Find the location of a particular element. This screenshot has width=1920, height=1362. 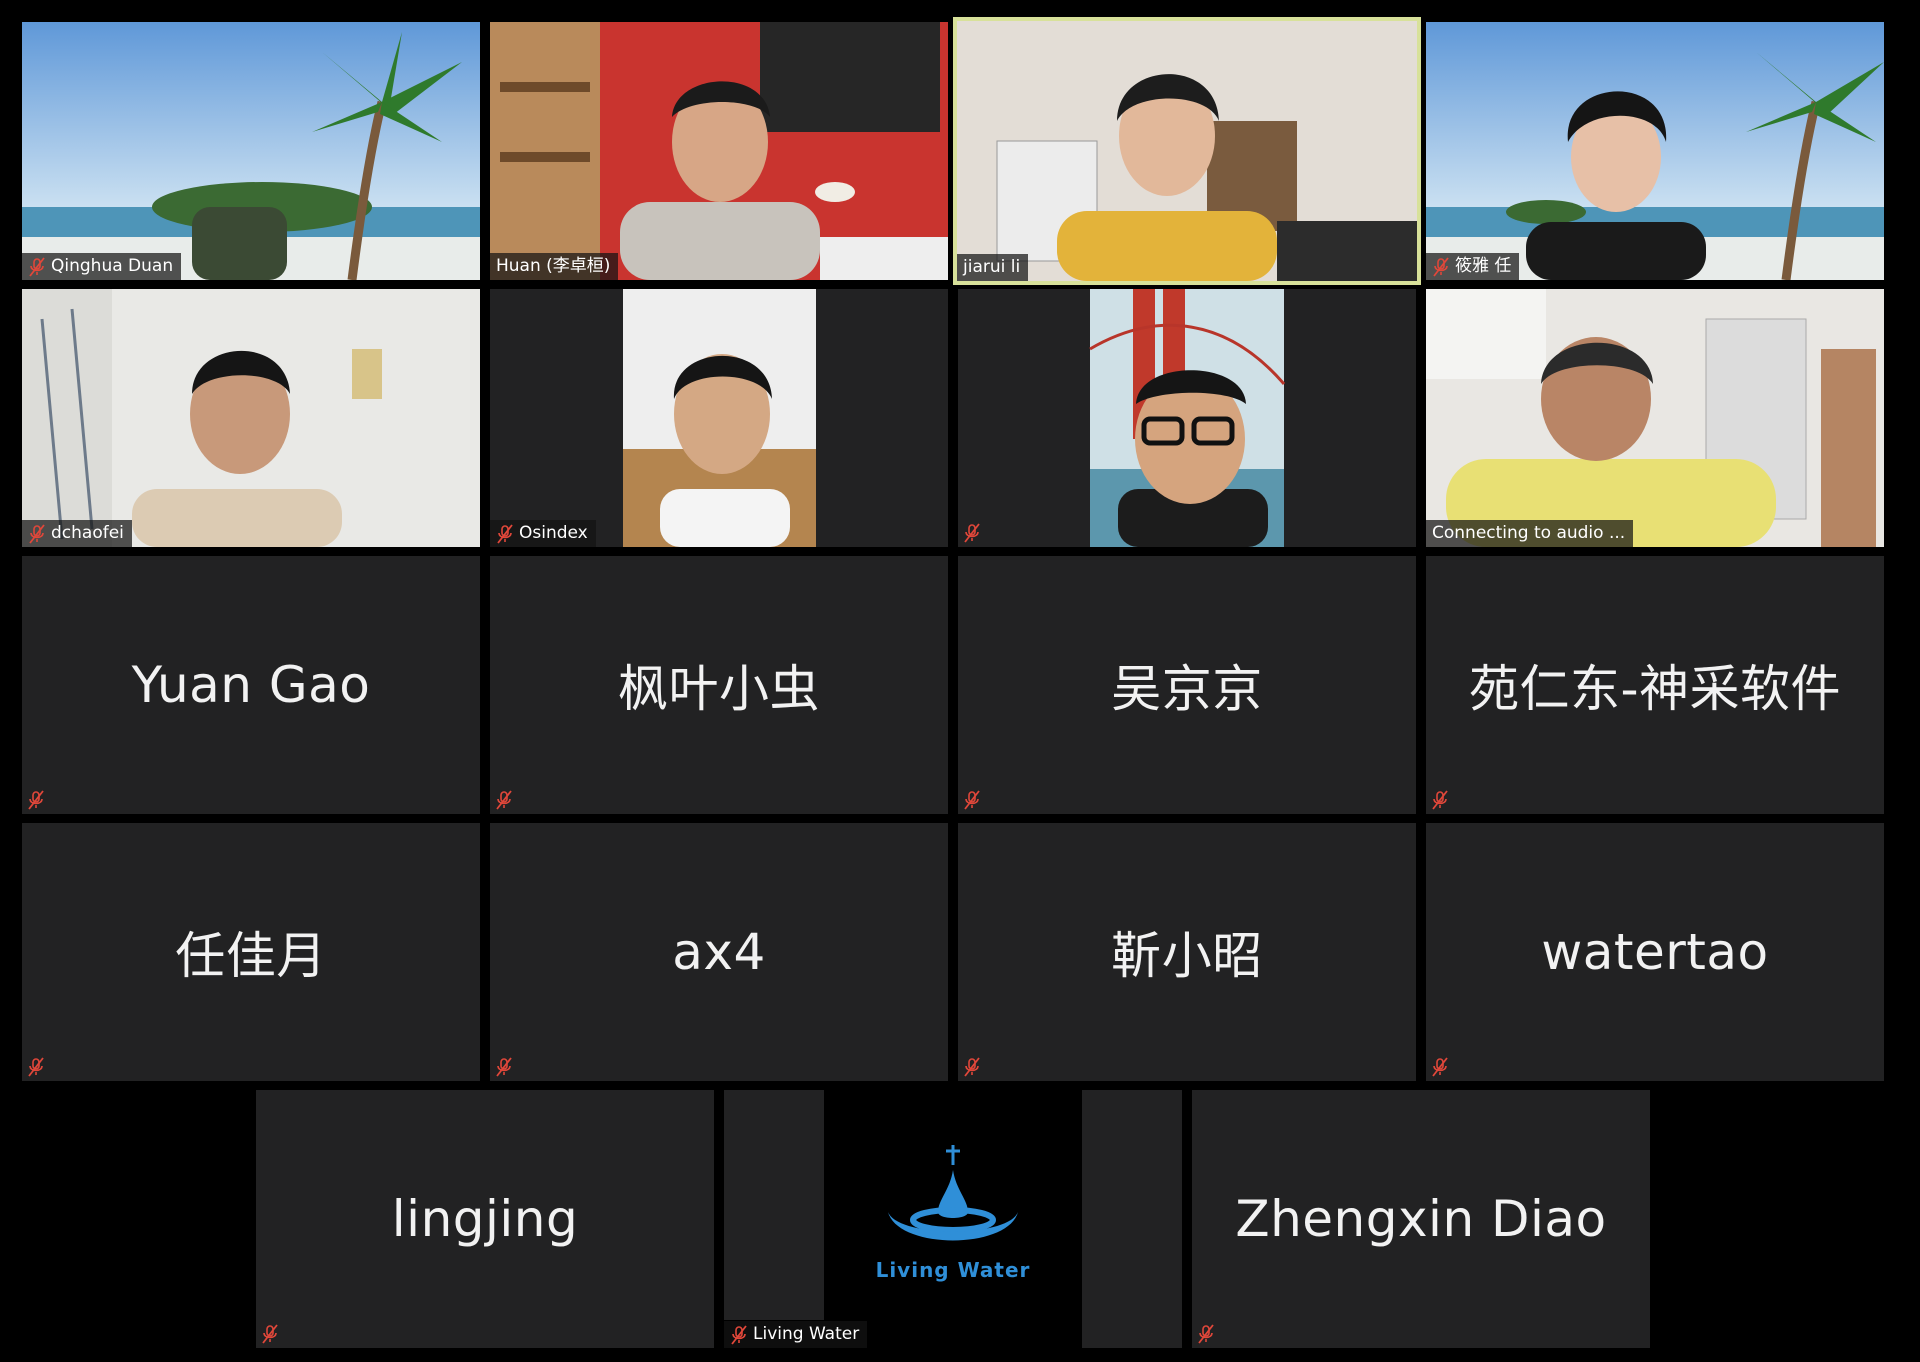

tile-jin-xiaozhao: 靳小昭 is located at coordinates (1187, 952).